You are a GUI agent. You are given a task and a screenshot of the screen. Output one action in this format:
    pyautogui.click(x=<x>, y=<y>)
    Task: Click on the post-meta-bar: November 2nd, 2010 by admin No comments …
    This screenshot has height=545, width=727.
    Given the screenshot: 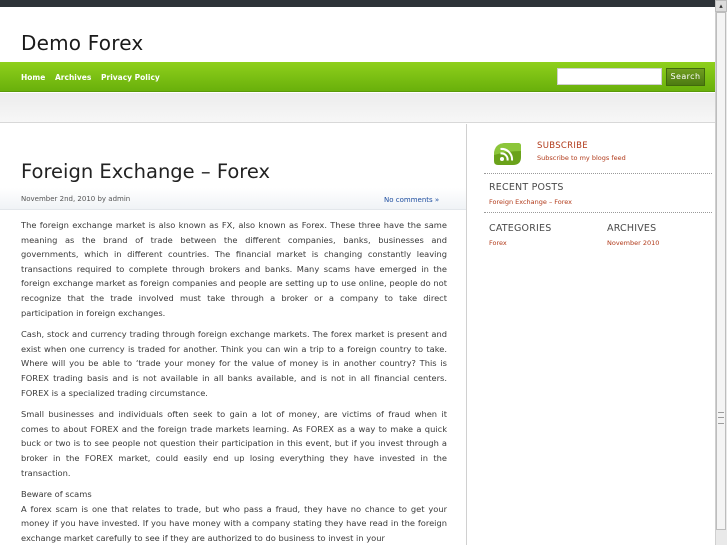 What is the action you would take?
    pyautogui.click(x=233, y=199)
    